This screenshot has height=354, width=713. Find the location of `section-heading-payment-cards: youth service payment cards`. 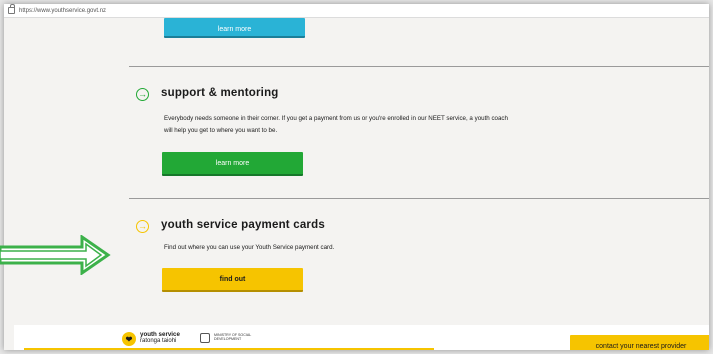

section-heading-payment-cards: youth service payment cards is located at coordinates (243, 225).